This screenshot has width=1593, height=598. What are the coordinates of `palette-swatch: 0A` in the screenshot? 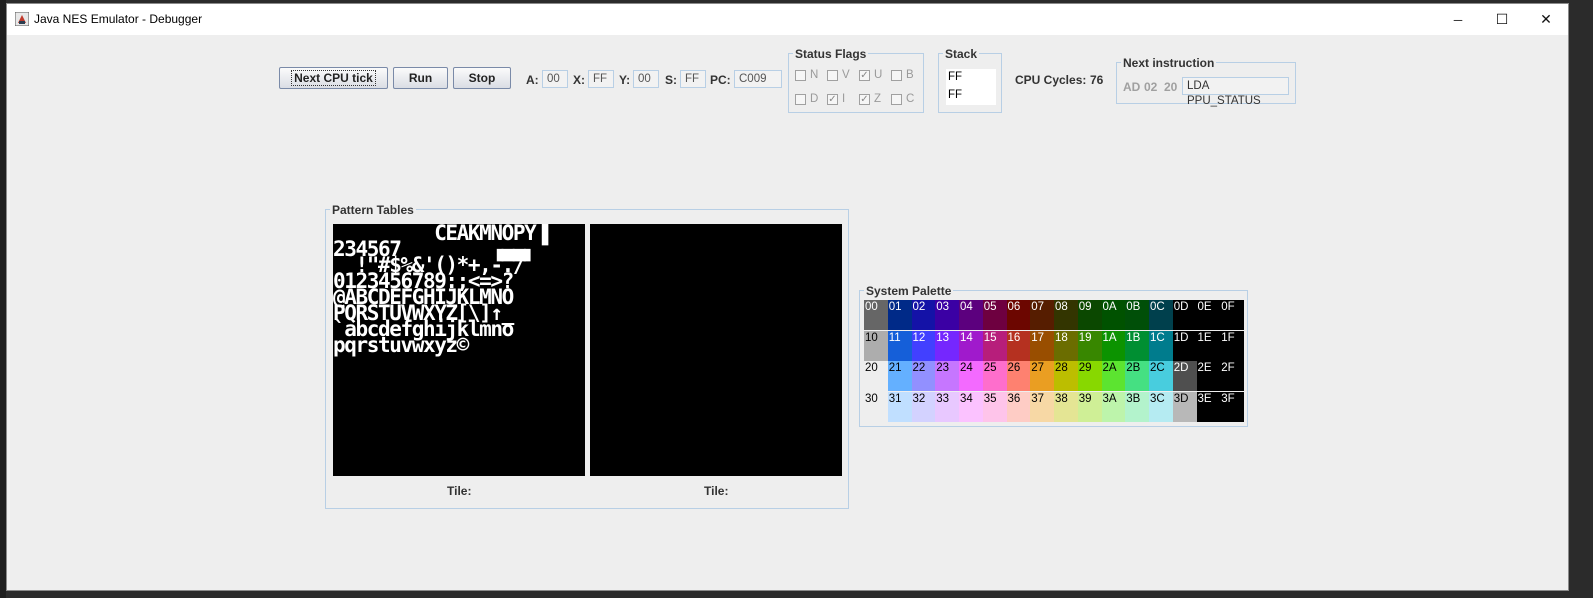 It's located at (1113, 315).